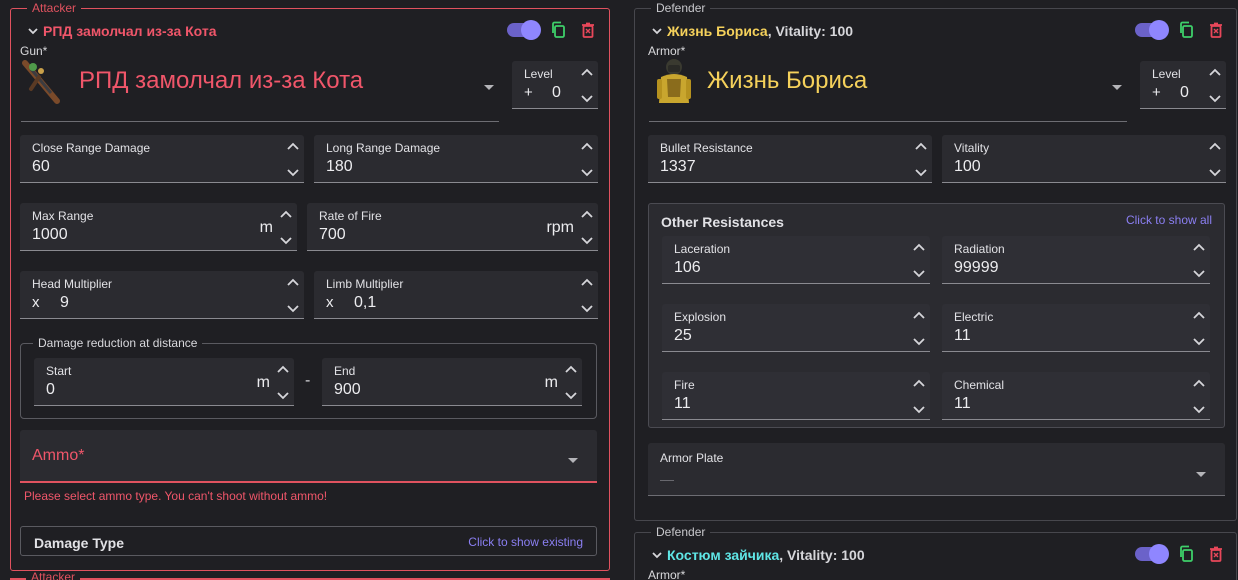 Image resolution: width=1238 pixels, height=580 pixels. What do you see at coordinates (790, 159) in the screenshot?
I see `bullet-resistance-field: Bullet Resistance 1337` at bounding box center [790, 159].